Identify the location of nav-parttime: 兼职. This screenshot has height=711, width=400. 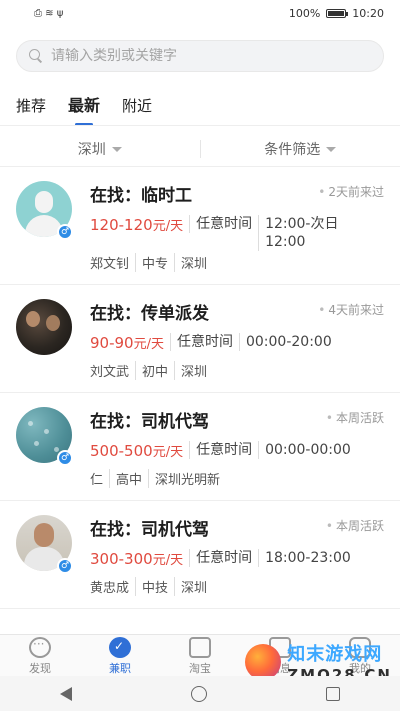
(120, 655).